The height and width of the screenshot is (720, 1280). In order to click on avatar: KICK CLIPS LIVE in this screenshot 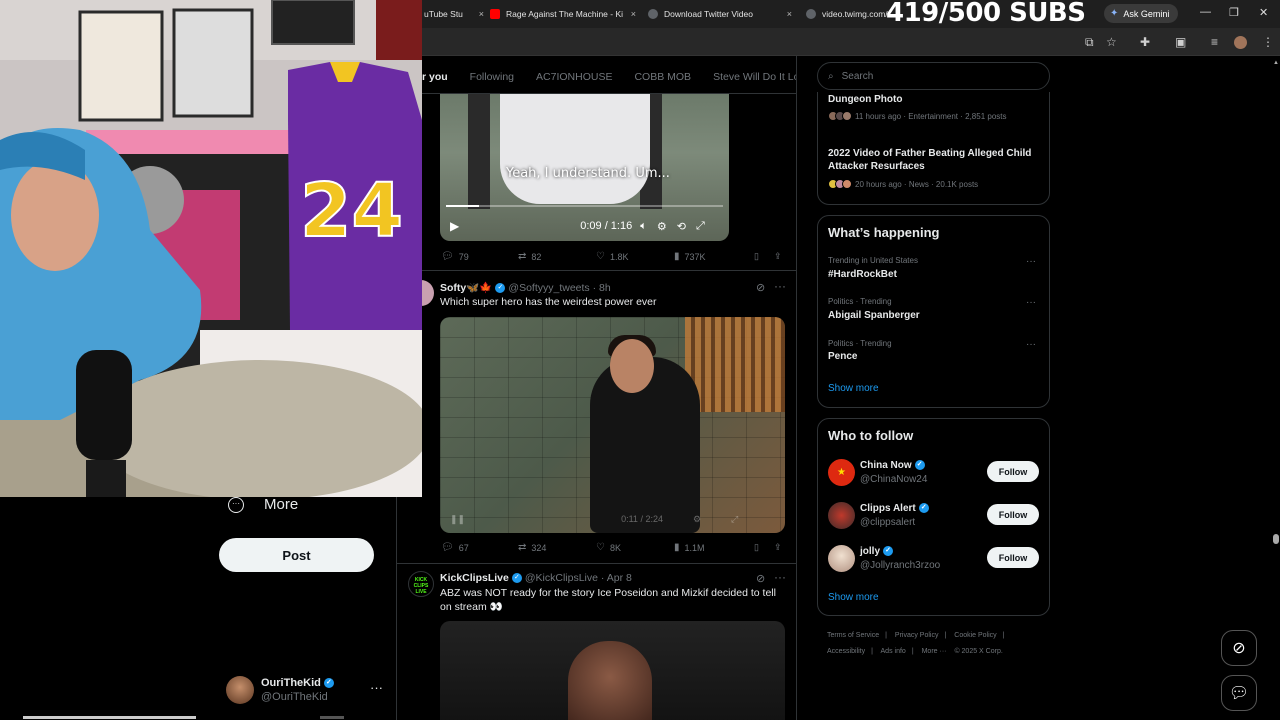, I will do `click(421, 584)`.